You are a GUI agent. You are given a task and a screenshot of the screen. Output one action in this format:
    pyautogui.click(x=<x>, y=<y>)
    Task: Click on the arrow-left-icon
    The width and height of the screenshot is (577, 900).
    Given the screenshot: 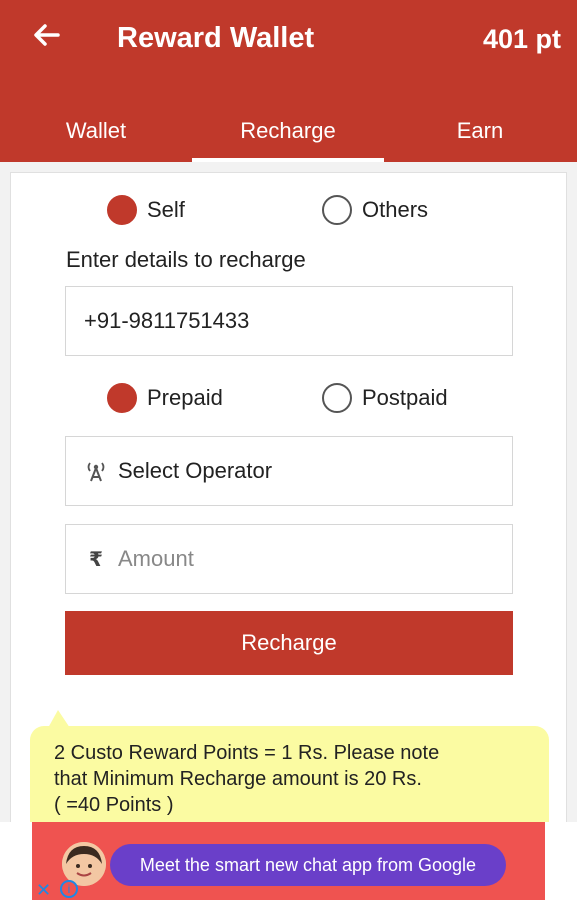 What is the action you would take?
    pyautogui.click(x=47, y=35)
    